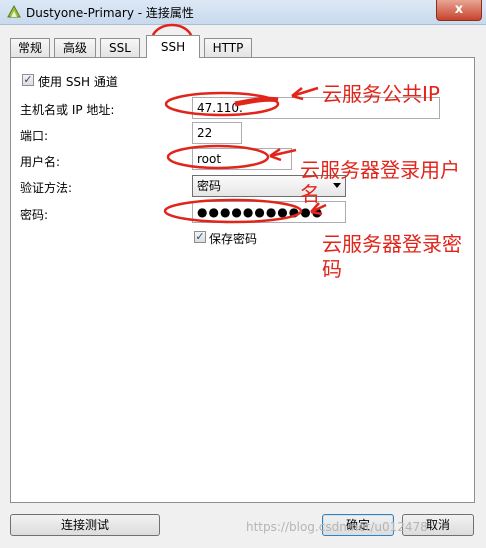 This screenshot has width=486, height=548. I want to click on username-input: root, so click(242, 159).